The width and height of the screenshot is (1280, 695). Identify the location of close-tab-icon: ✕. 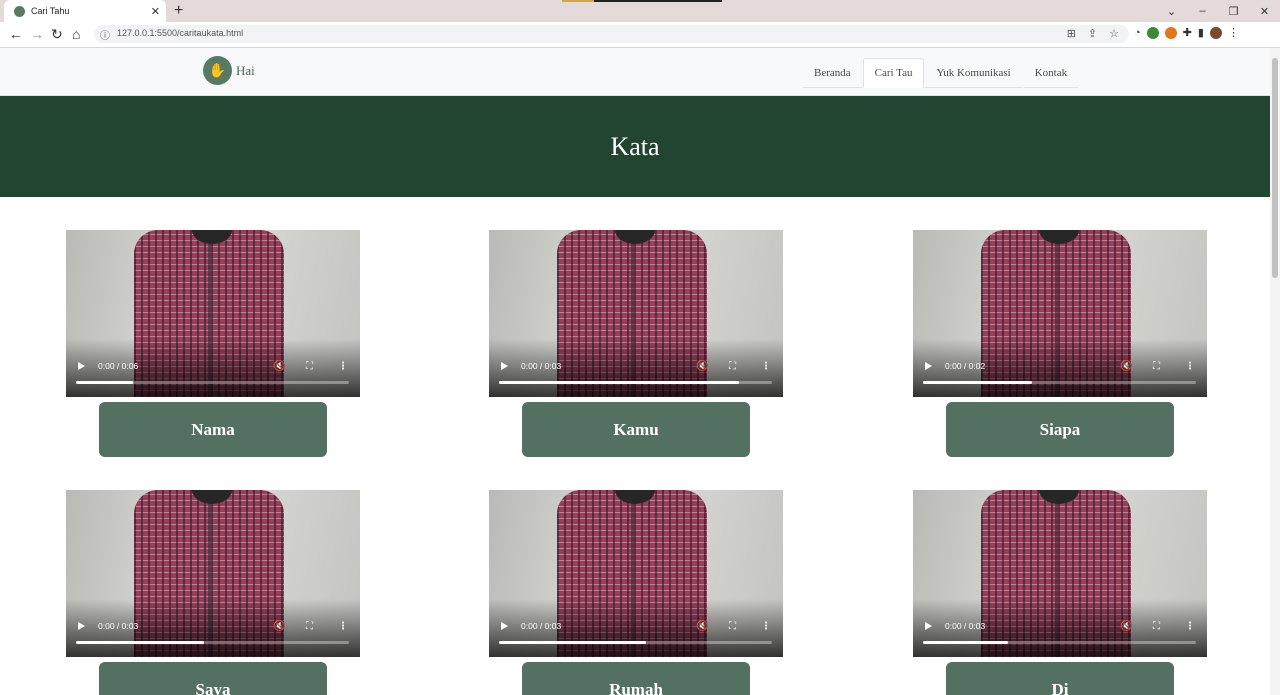
(155, 11).